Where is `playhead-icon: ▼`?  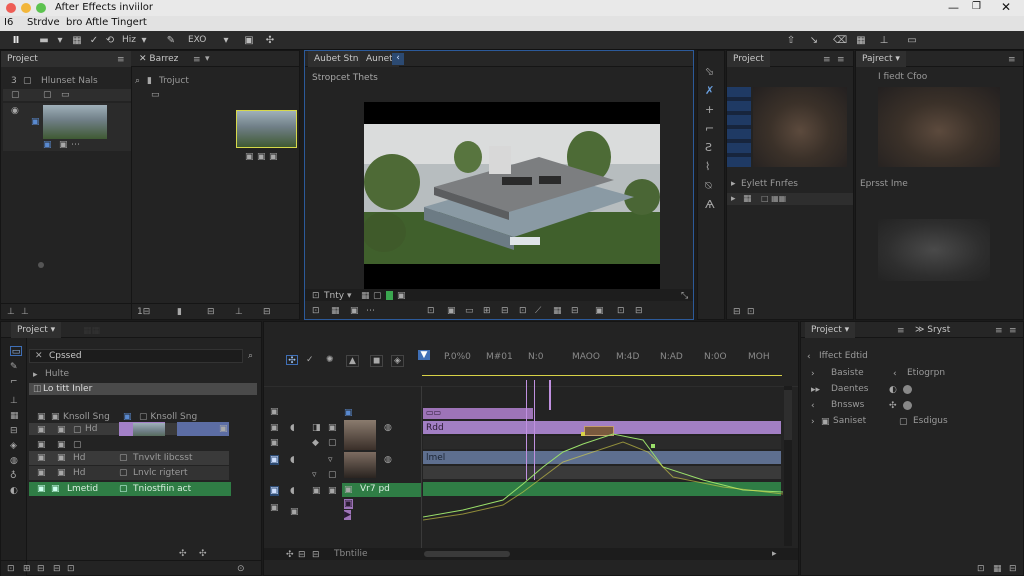 playhead-icon: ▼ is located at coordinates (424, 355).